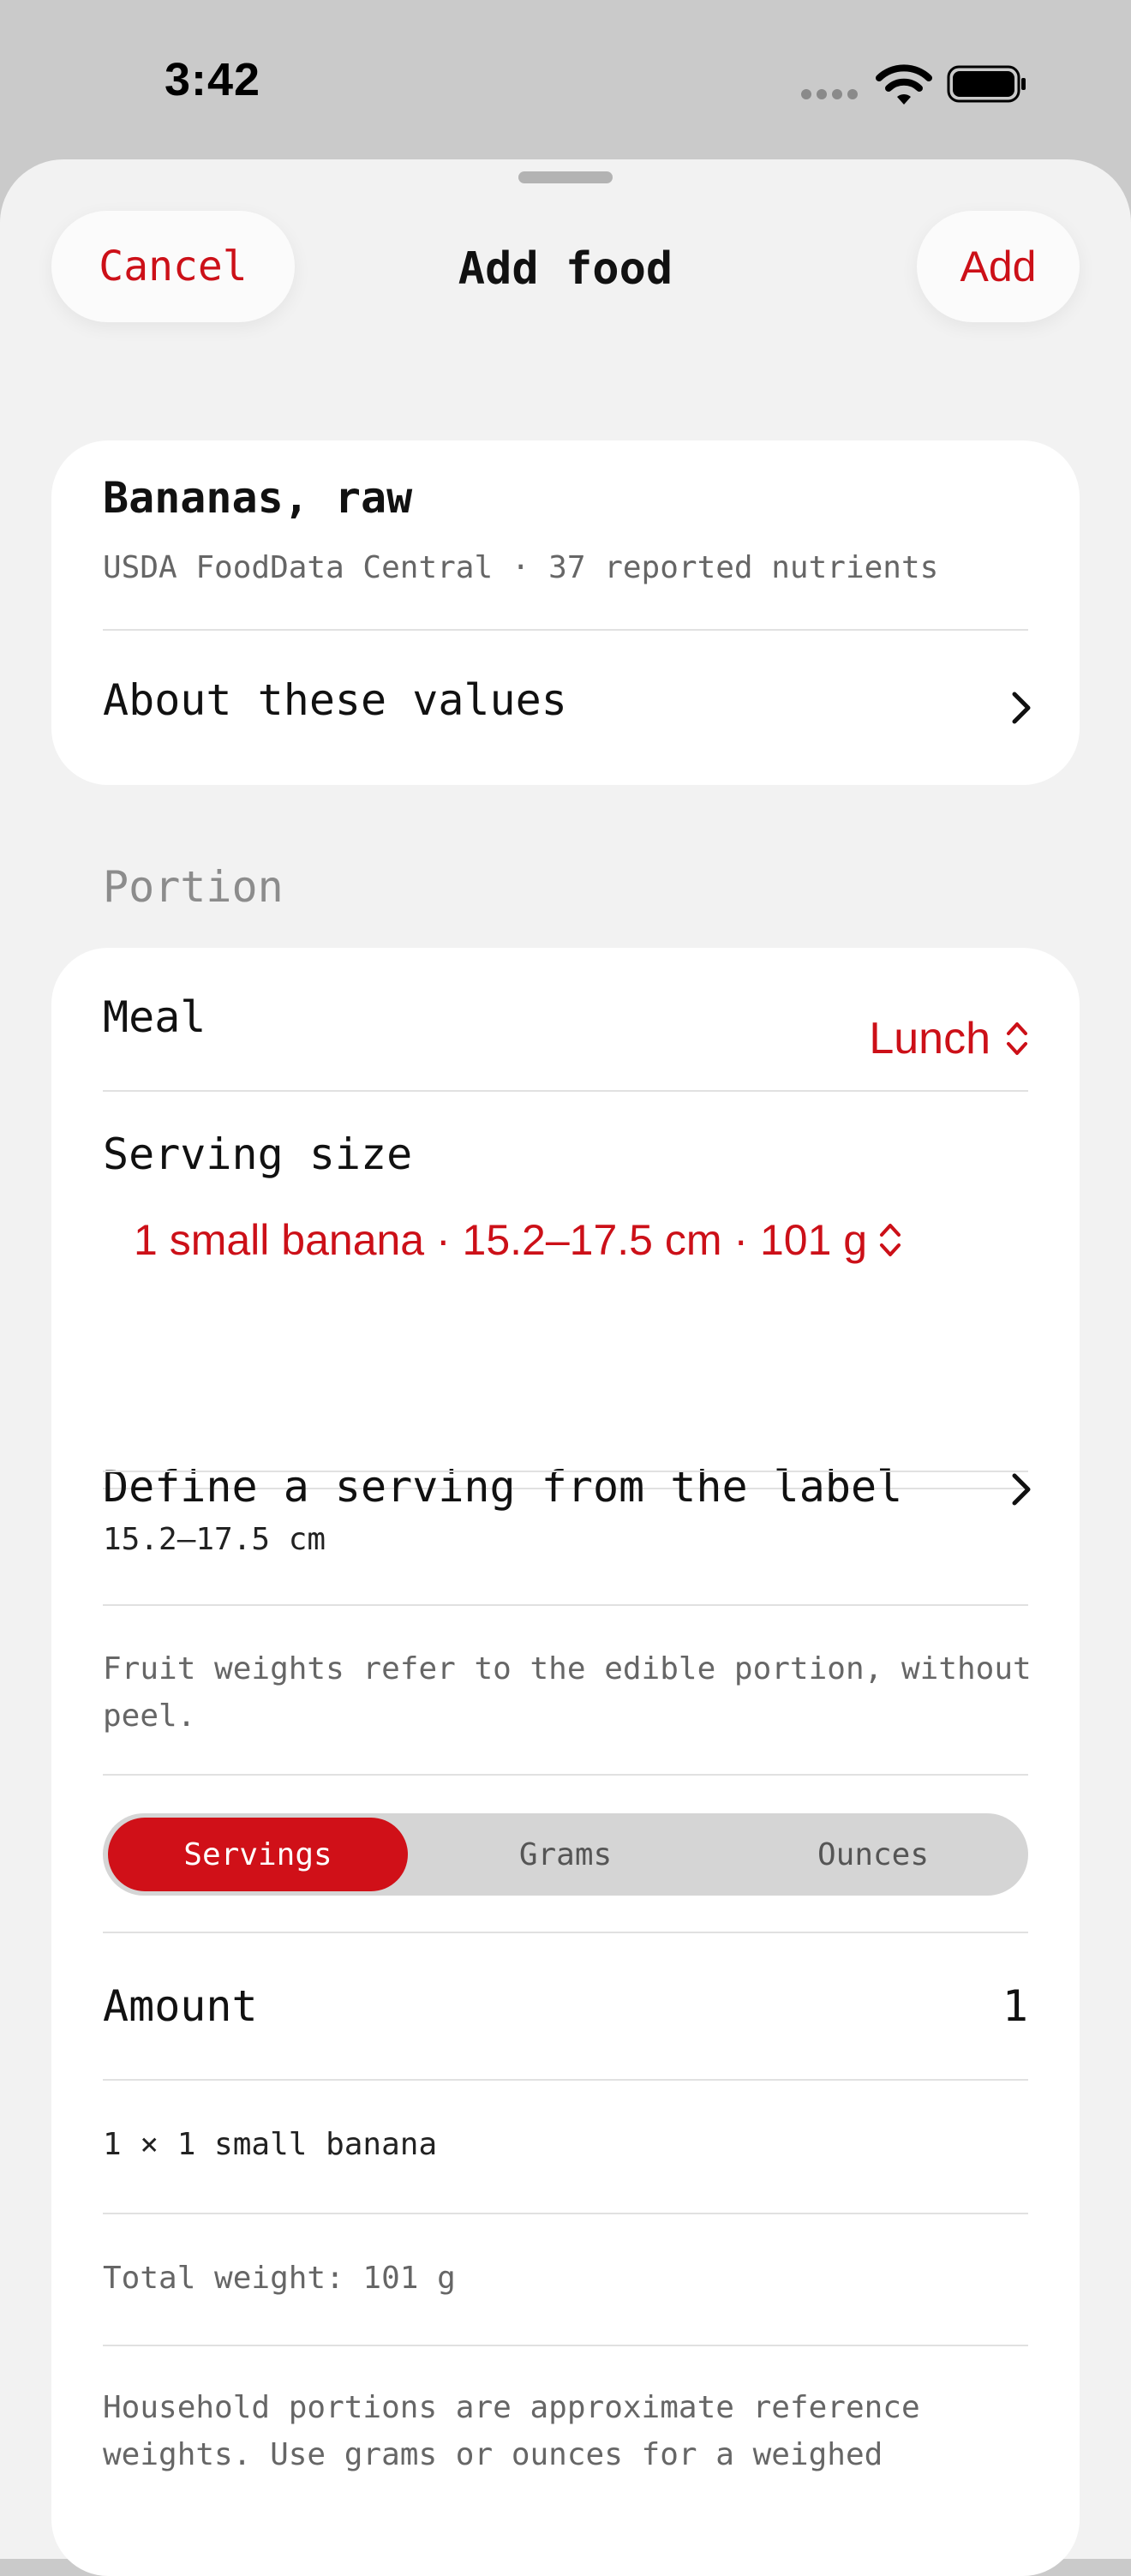  What do you see at coordinates (987, 84) in the screenshot?
I see `battery-icon` at bounding box center [987, 84].